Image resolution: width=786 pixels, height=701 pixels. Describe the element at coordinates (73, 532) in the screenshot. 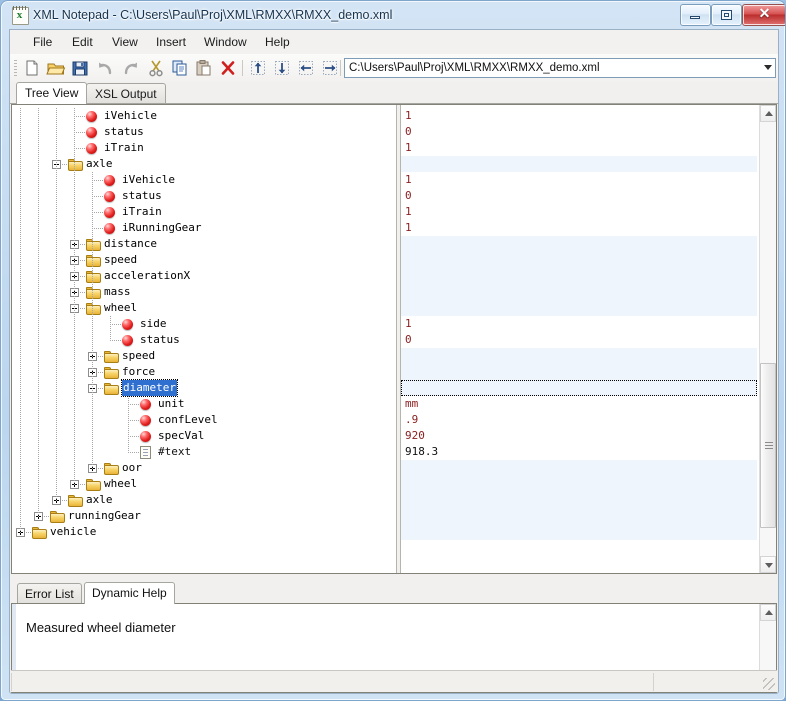

I see `tree-node-label: vehicle` at that location.